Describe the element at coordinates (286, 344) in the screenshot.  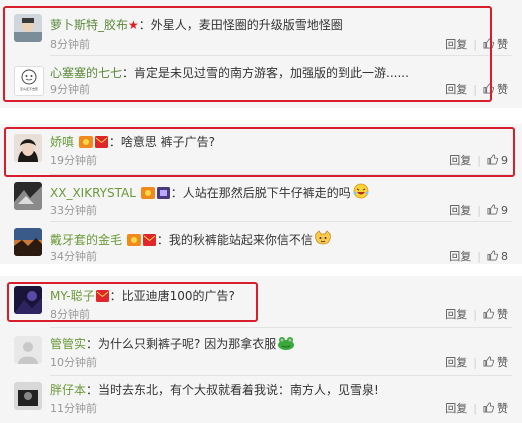
I see `frog-emoji-icon` at that location.